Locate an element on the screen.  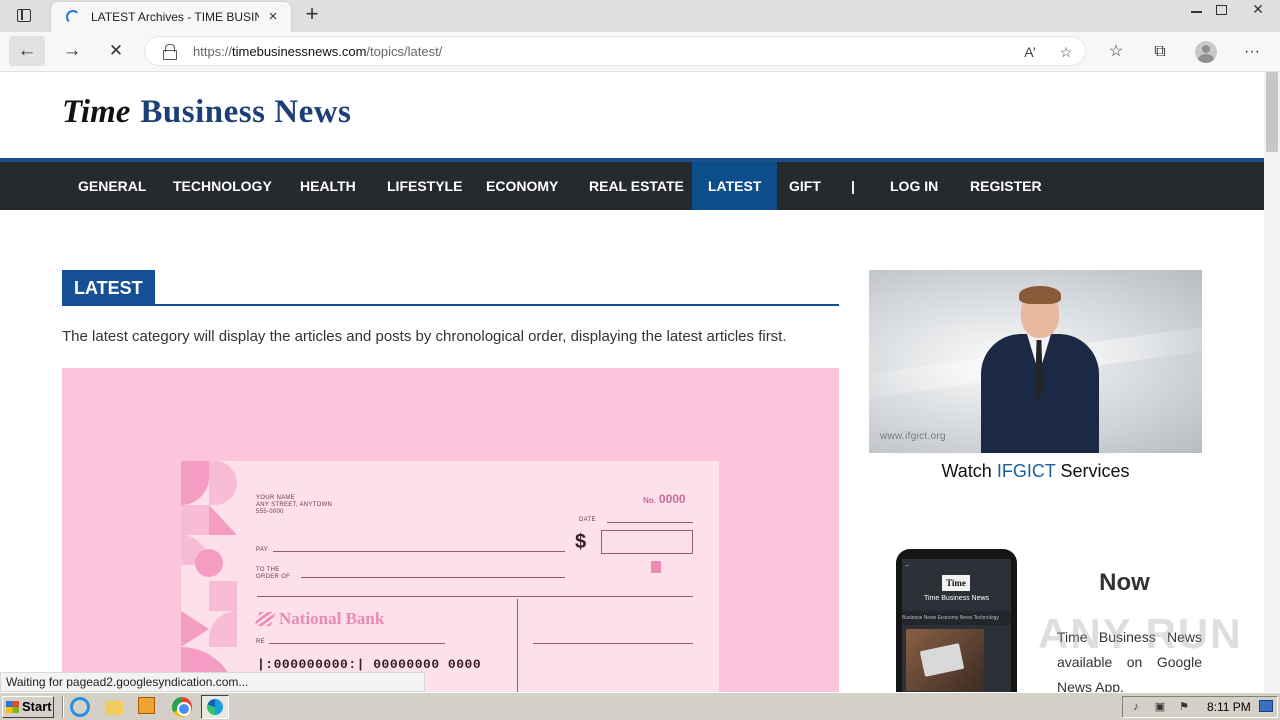
category-title: LATEST is located at coordinates (108, 288).